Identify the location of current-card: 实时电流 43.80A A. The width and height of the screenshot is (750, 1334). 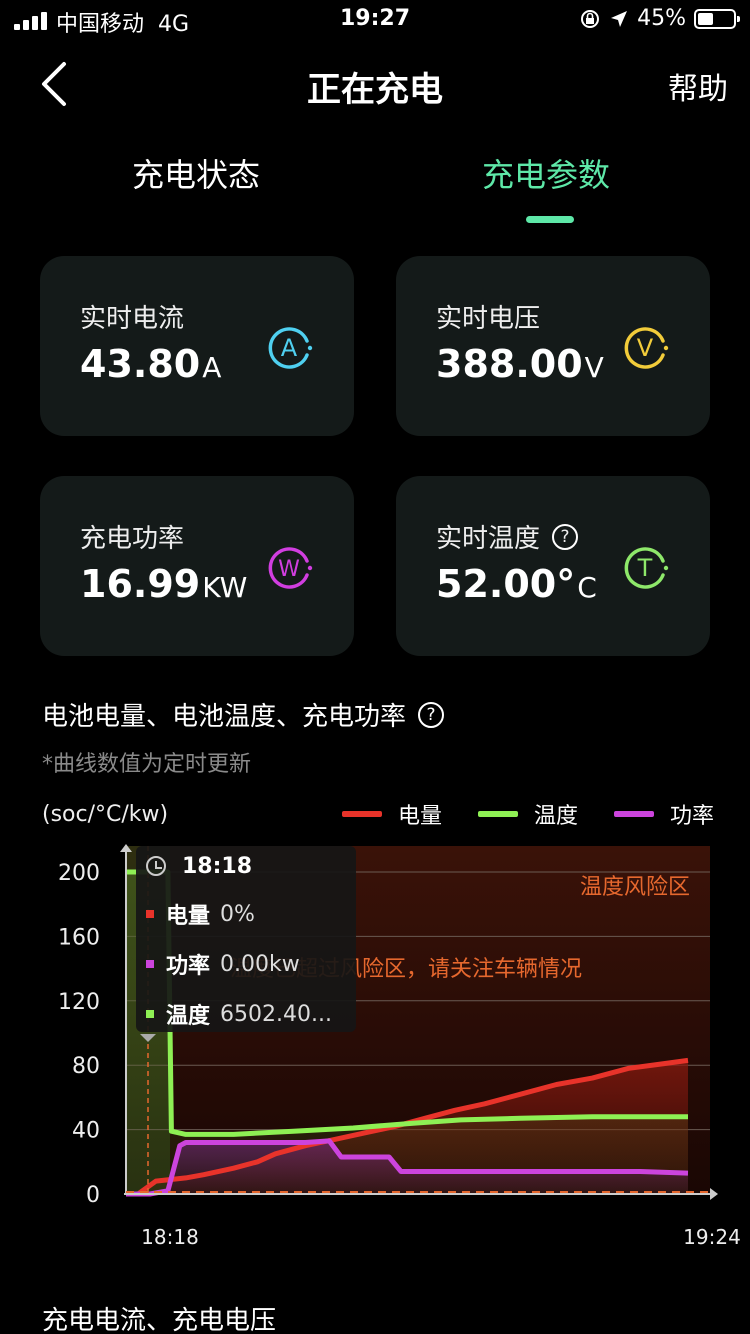
(197, 346).